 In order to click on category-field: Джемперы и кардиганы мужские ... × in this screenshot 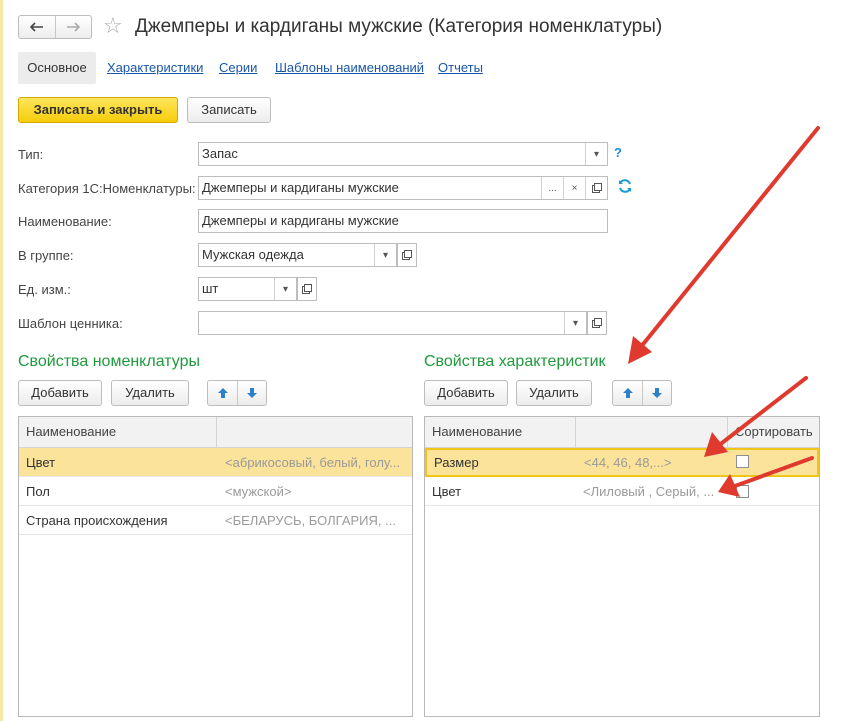, I will do `click(403, 188)`.